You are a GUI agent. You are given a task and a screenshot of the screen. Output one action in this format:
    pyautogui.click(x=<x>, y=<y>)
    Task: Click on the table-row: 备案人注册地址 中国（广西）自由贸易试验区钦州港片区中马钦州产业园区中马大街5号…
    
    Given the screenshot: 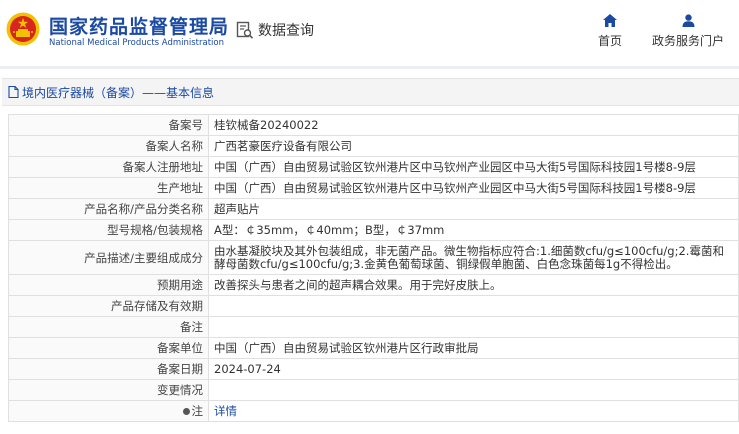 What is the action you would take?
    pyautogui.click(x=373, y=167)
    